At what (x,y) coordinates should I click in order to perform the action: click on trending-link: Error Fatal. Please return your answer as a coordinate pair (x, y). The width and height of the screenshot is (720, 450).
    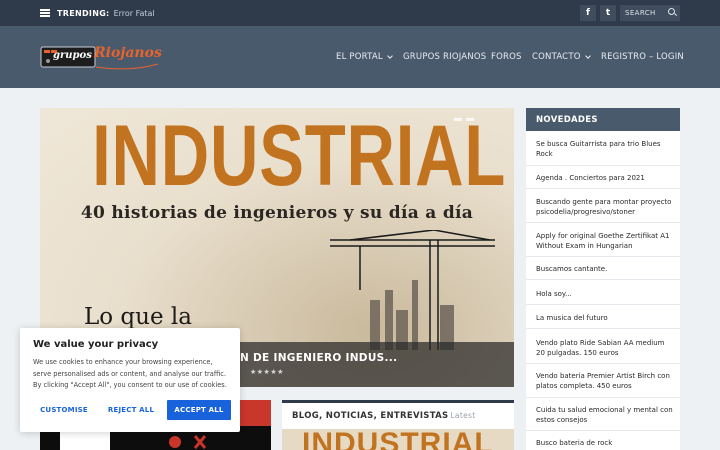
    Looking at the image, I should click on (134, 13).